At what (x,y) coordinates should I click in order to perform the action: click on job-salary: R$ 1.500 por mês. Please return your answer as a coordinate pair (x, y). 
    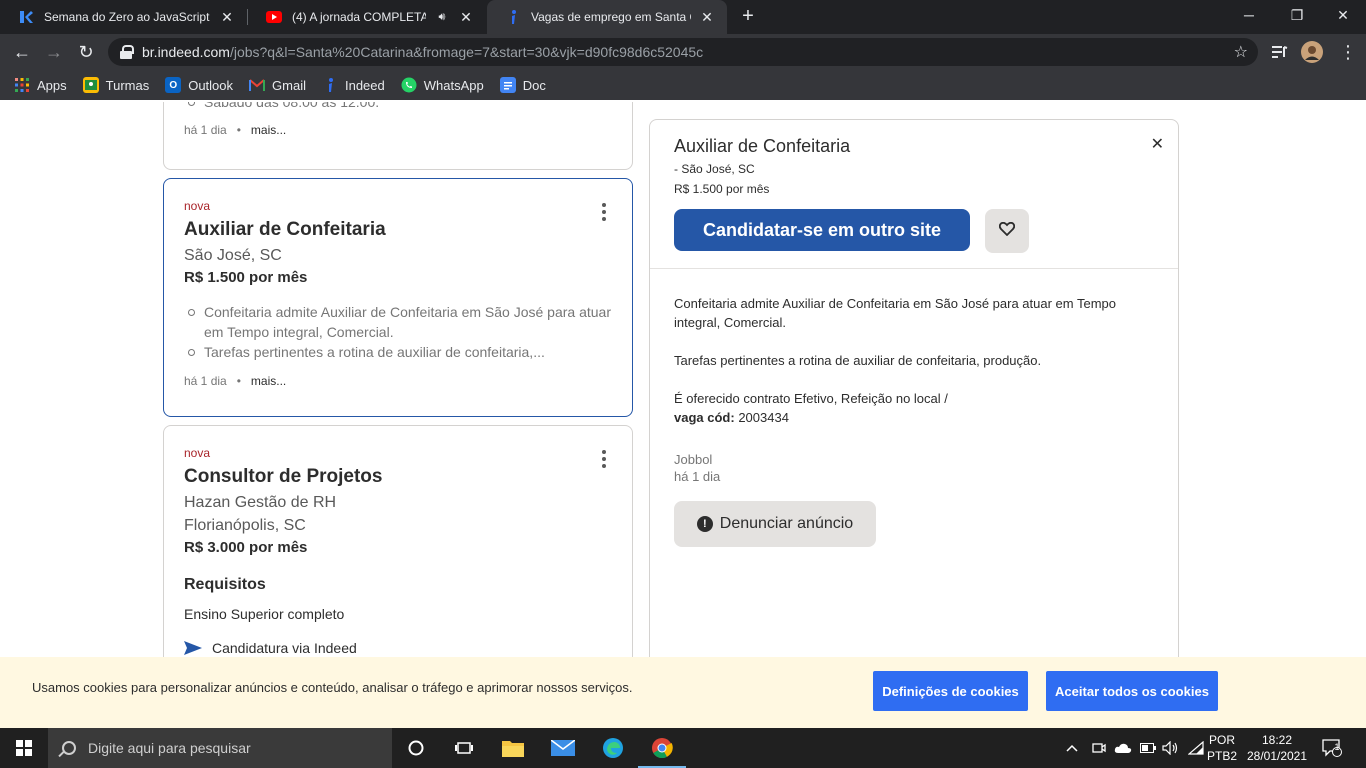
    Looking at the image, I should click on (246, 277).